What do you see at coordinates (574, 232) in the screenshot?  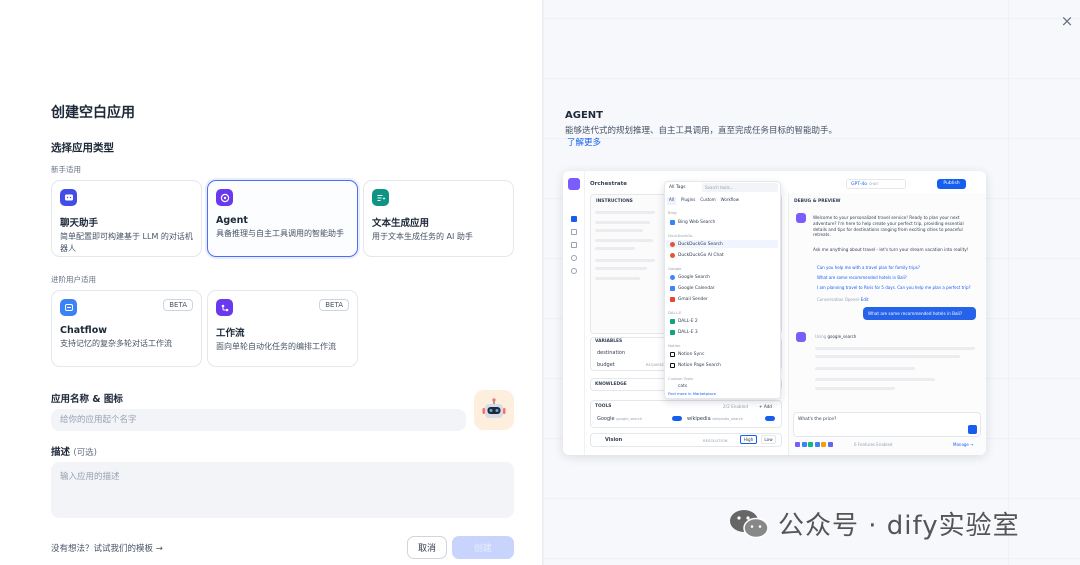 I see `nav-api-icon` at bounding box center [574, 232].